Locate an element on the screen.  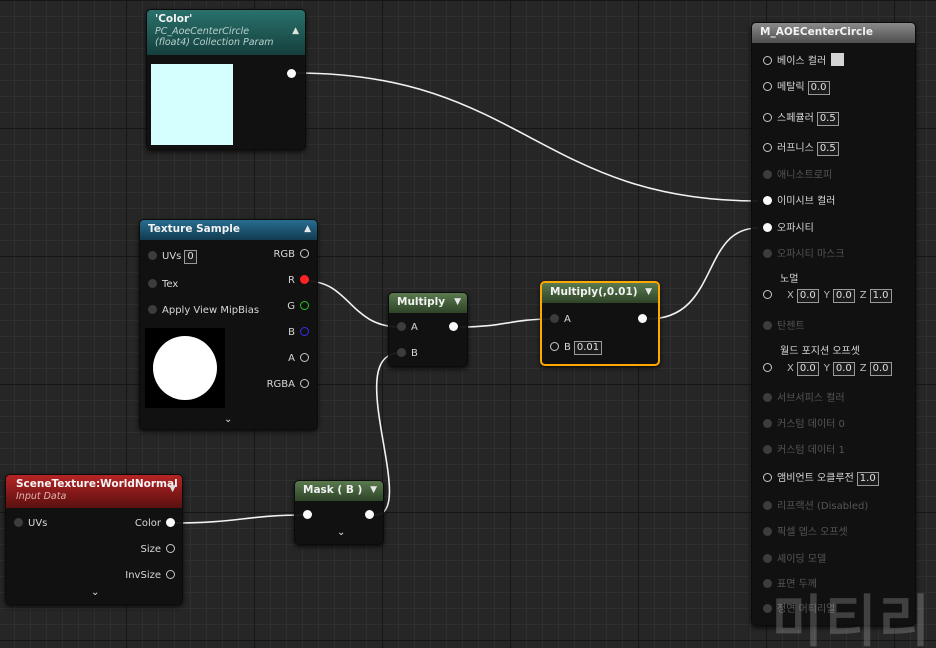
scene-size-output-pin: Size is located at coordinates (157, 550).